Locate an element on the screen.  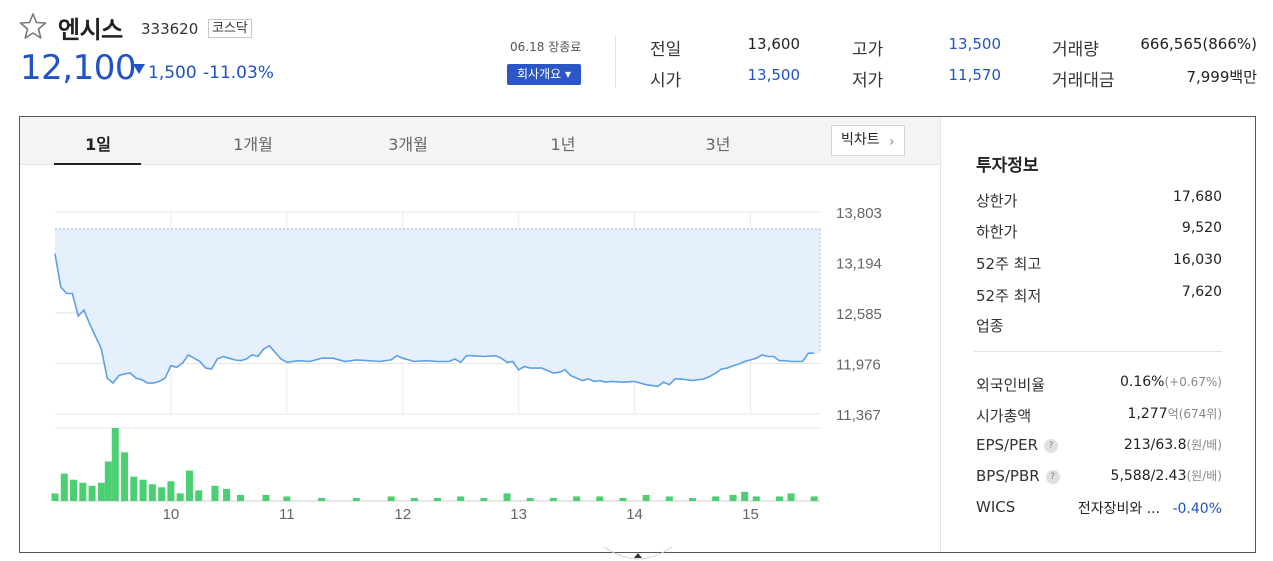
y-tick-label: 12,585 is located at coordinates (859, 314).